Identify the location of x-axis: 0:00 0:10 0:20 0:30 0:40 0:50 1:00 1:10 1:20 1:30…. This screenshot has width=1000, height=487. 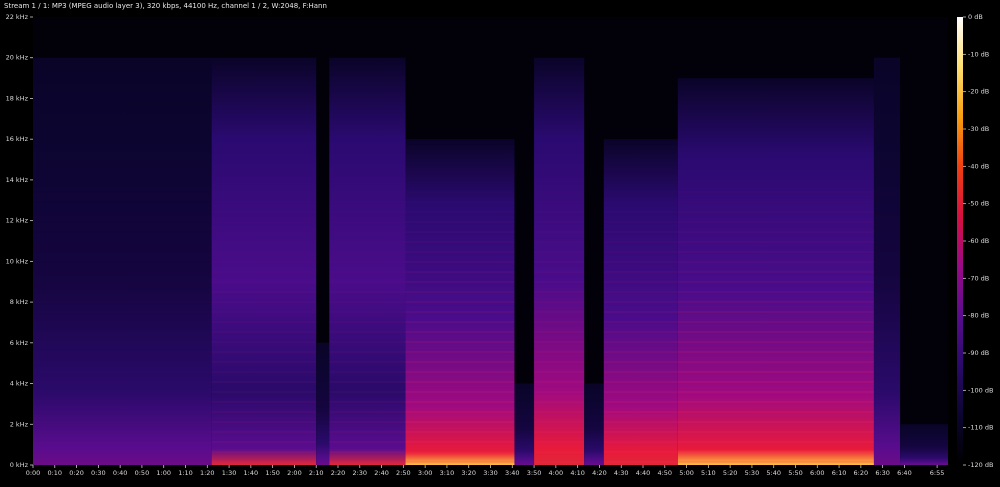
(485, 471).